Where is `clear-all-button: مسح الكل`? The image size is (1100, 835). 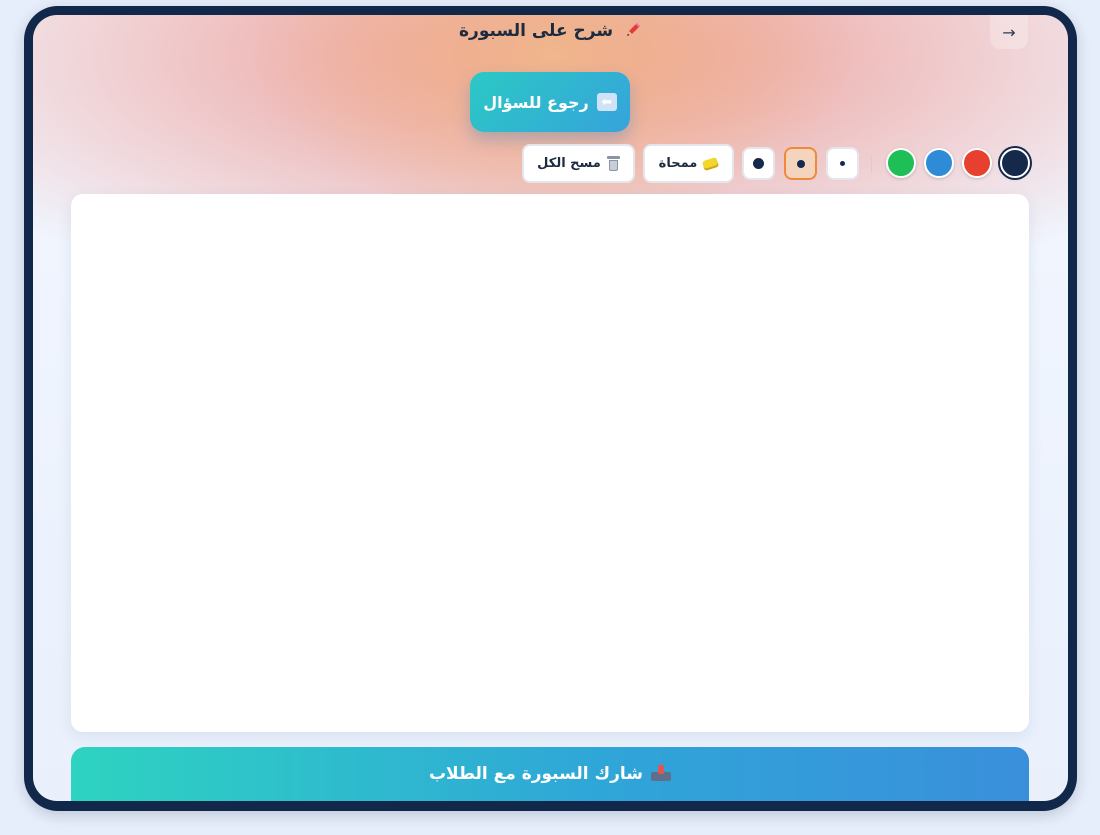 clear-all-button: مسح الكل is located at coordinates (578, 163).